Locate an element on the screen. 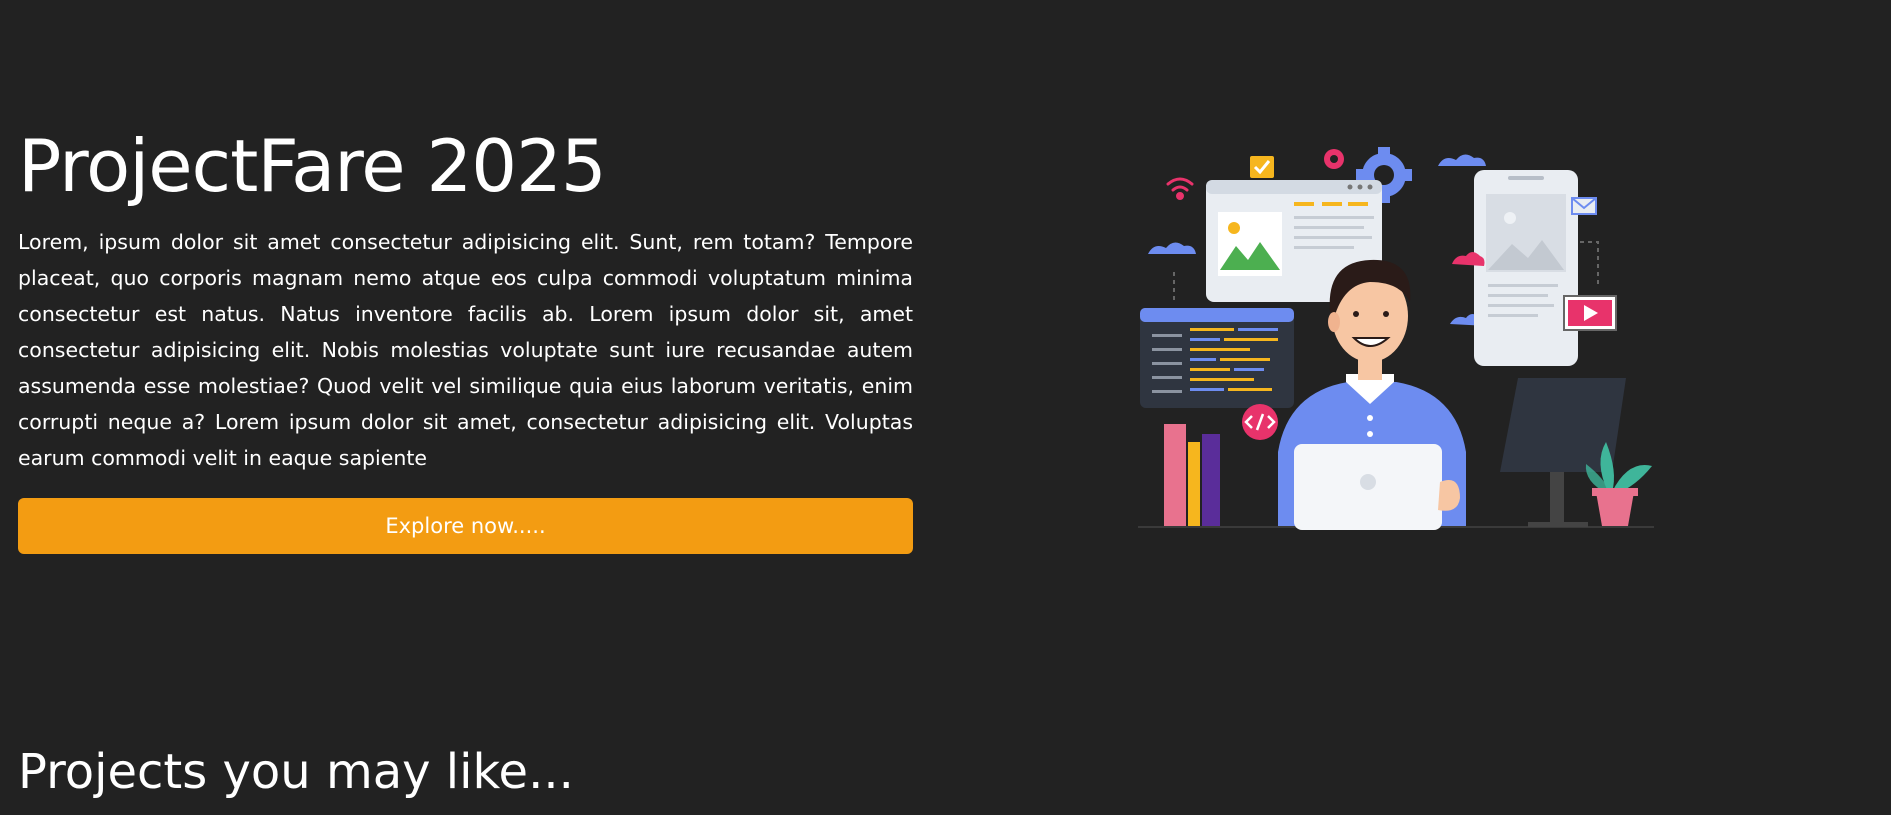 The width and height of the screenshot is (1891, 815). code-icon is located at coordinates (1260, 422).